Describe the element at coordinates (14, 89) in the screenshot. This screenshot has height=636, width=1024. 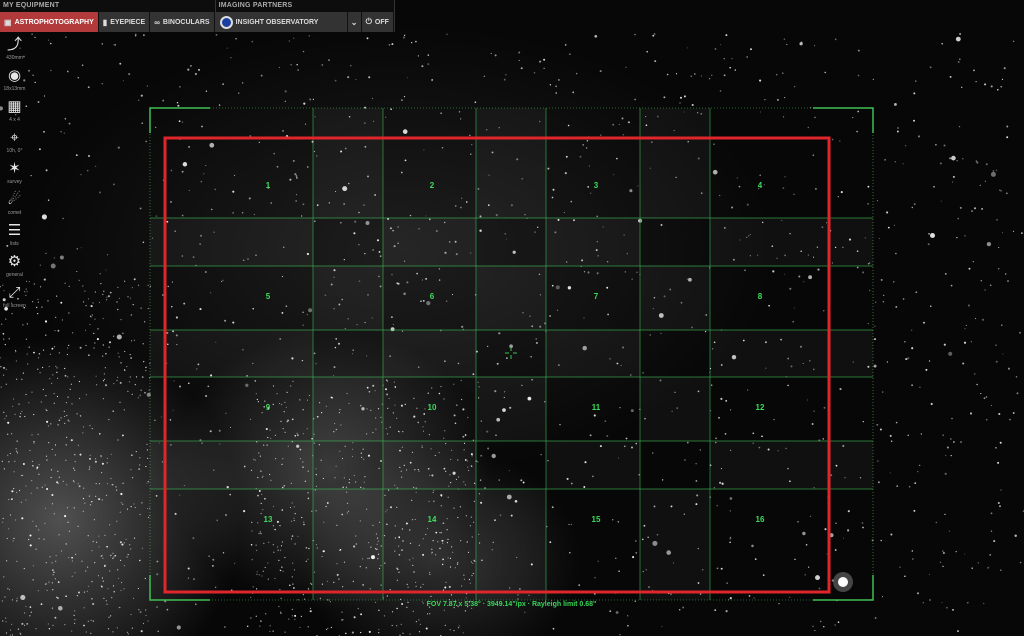
I see `camera-label: 18x13mm` at that location.